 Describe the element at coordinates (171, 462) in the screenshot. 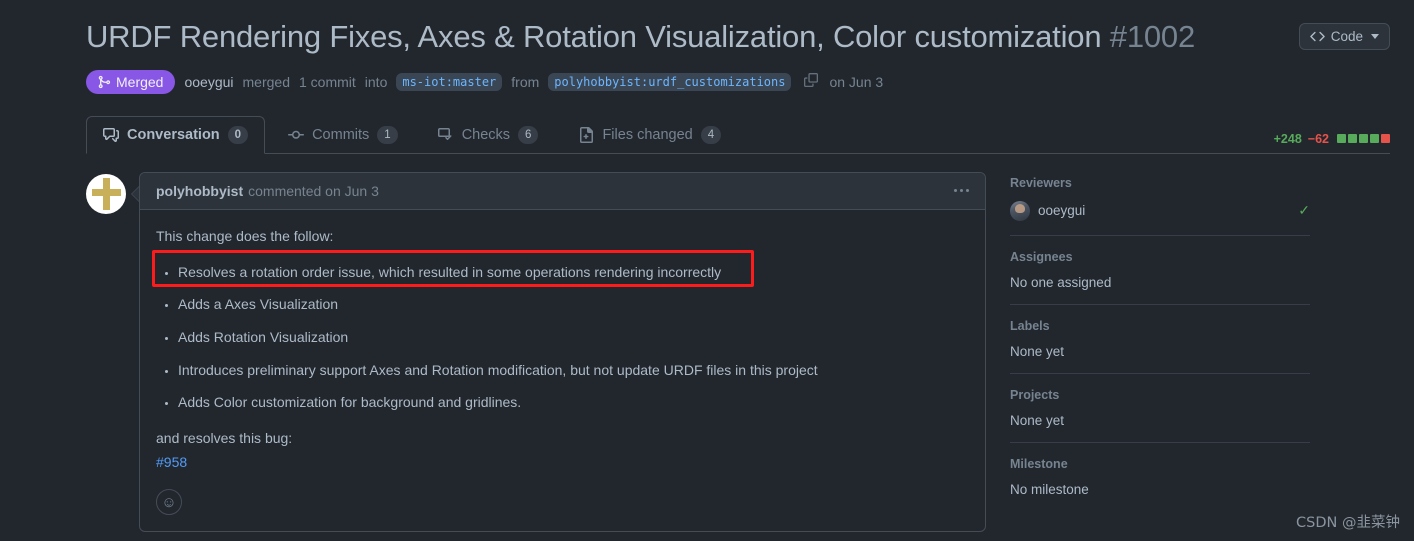

I see `issue-link: #958` at that location.